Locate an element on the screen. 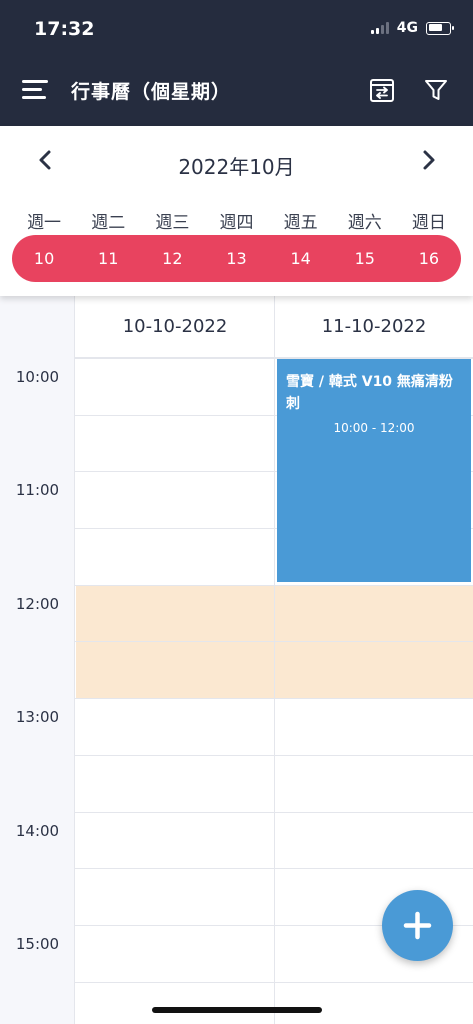 This screenshot has height=1024, width=473. day-column-header: 11-10-2022 is located at coordinates (374, 327).